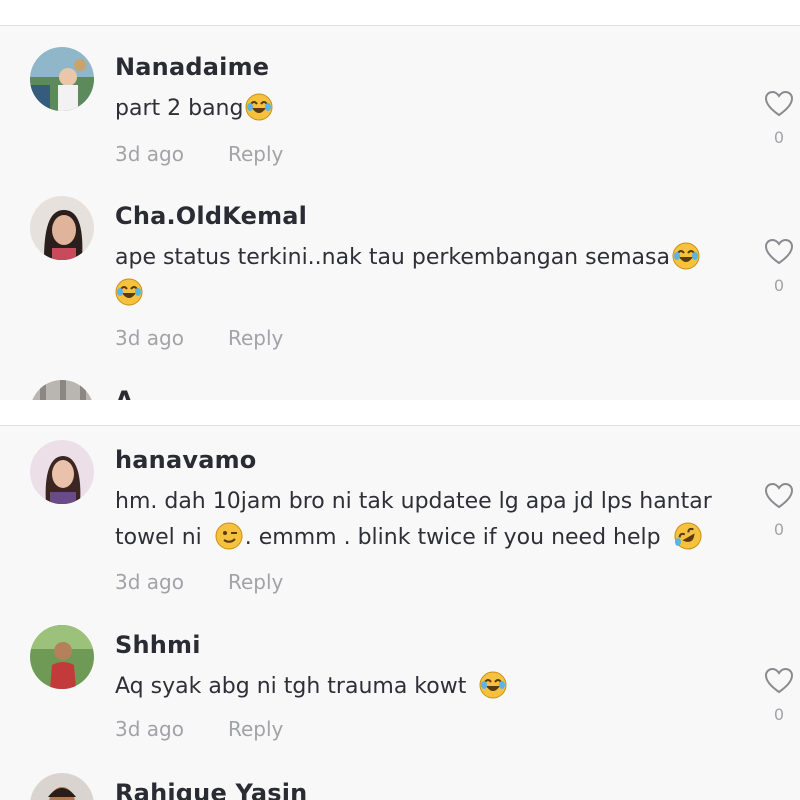  Describe the element at coordinates (229, 536) in the screenshot. I see `winking-emoji-icon` at that location.